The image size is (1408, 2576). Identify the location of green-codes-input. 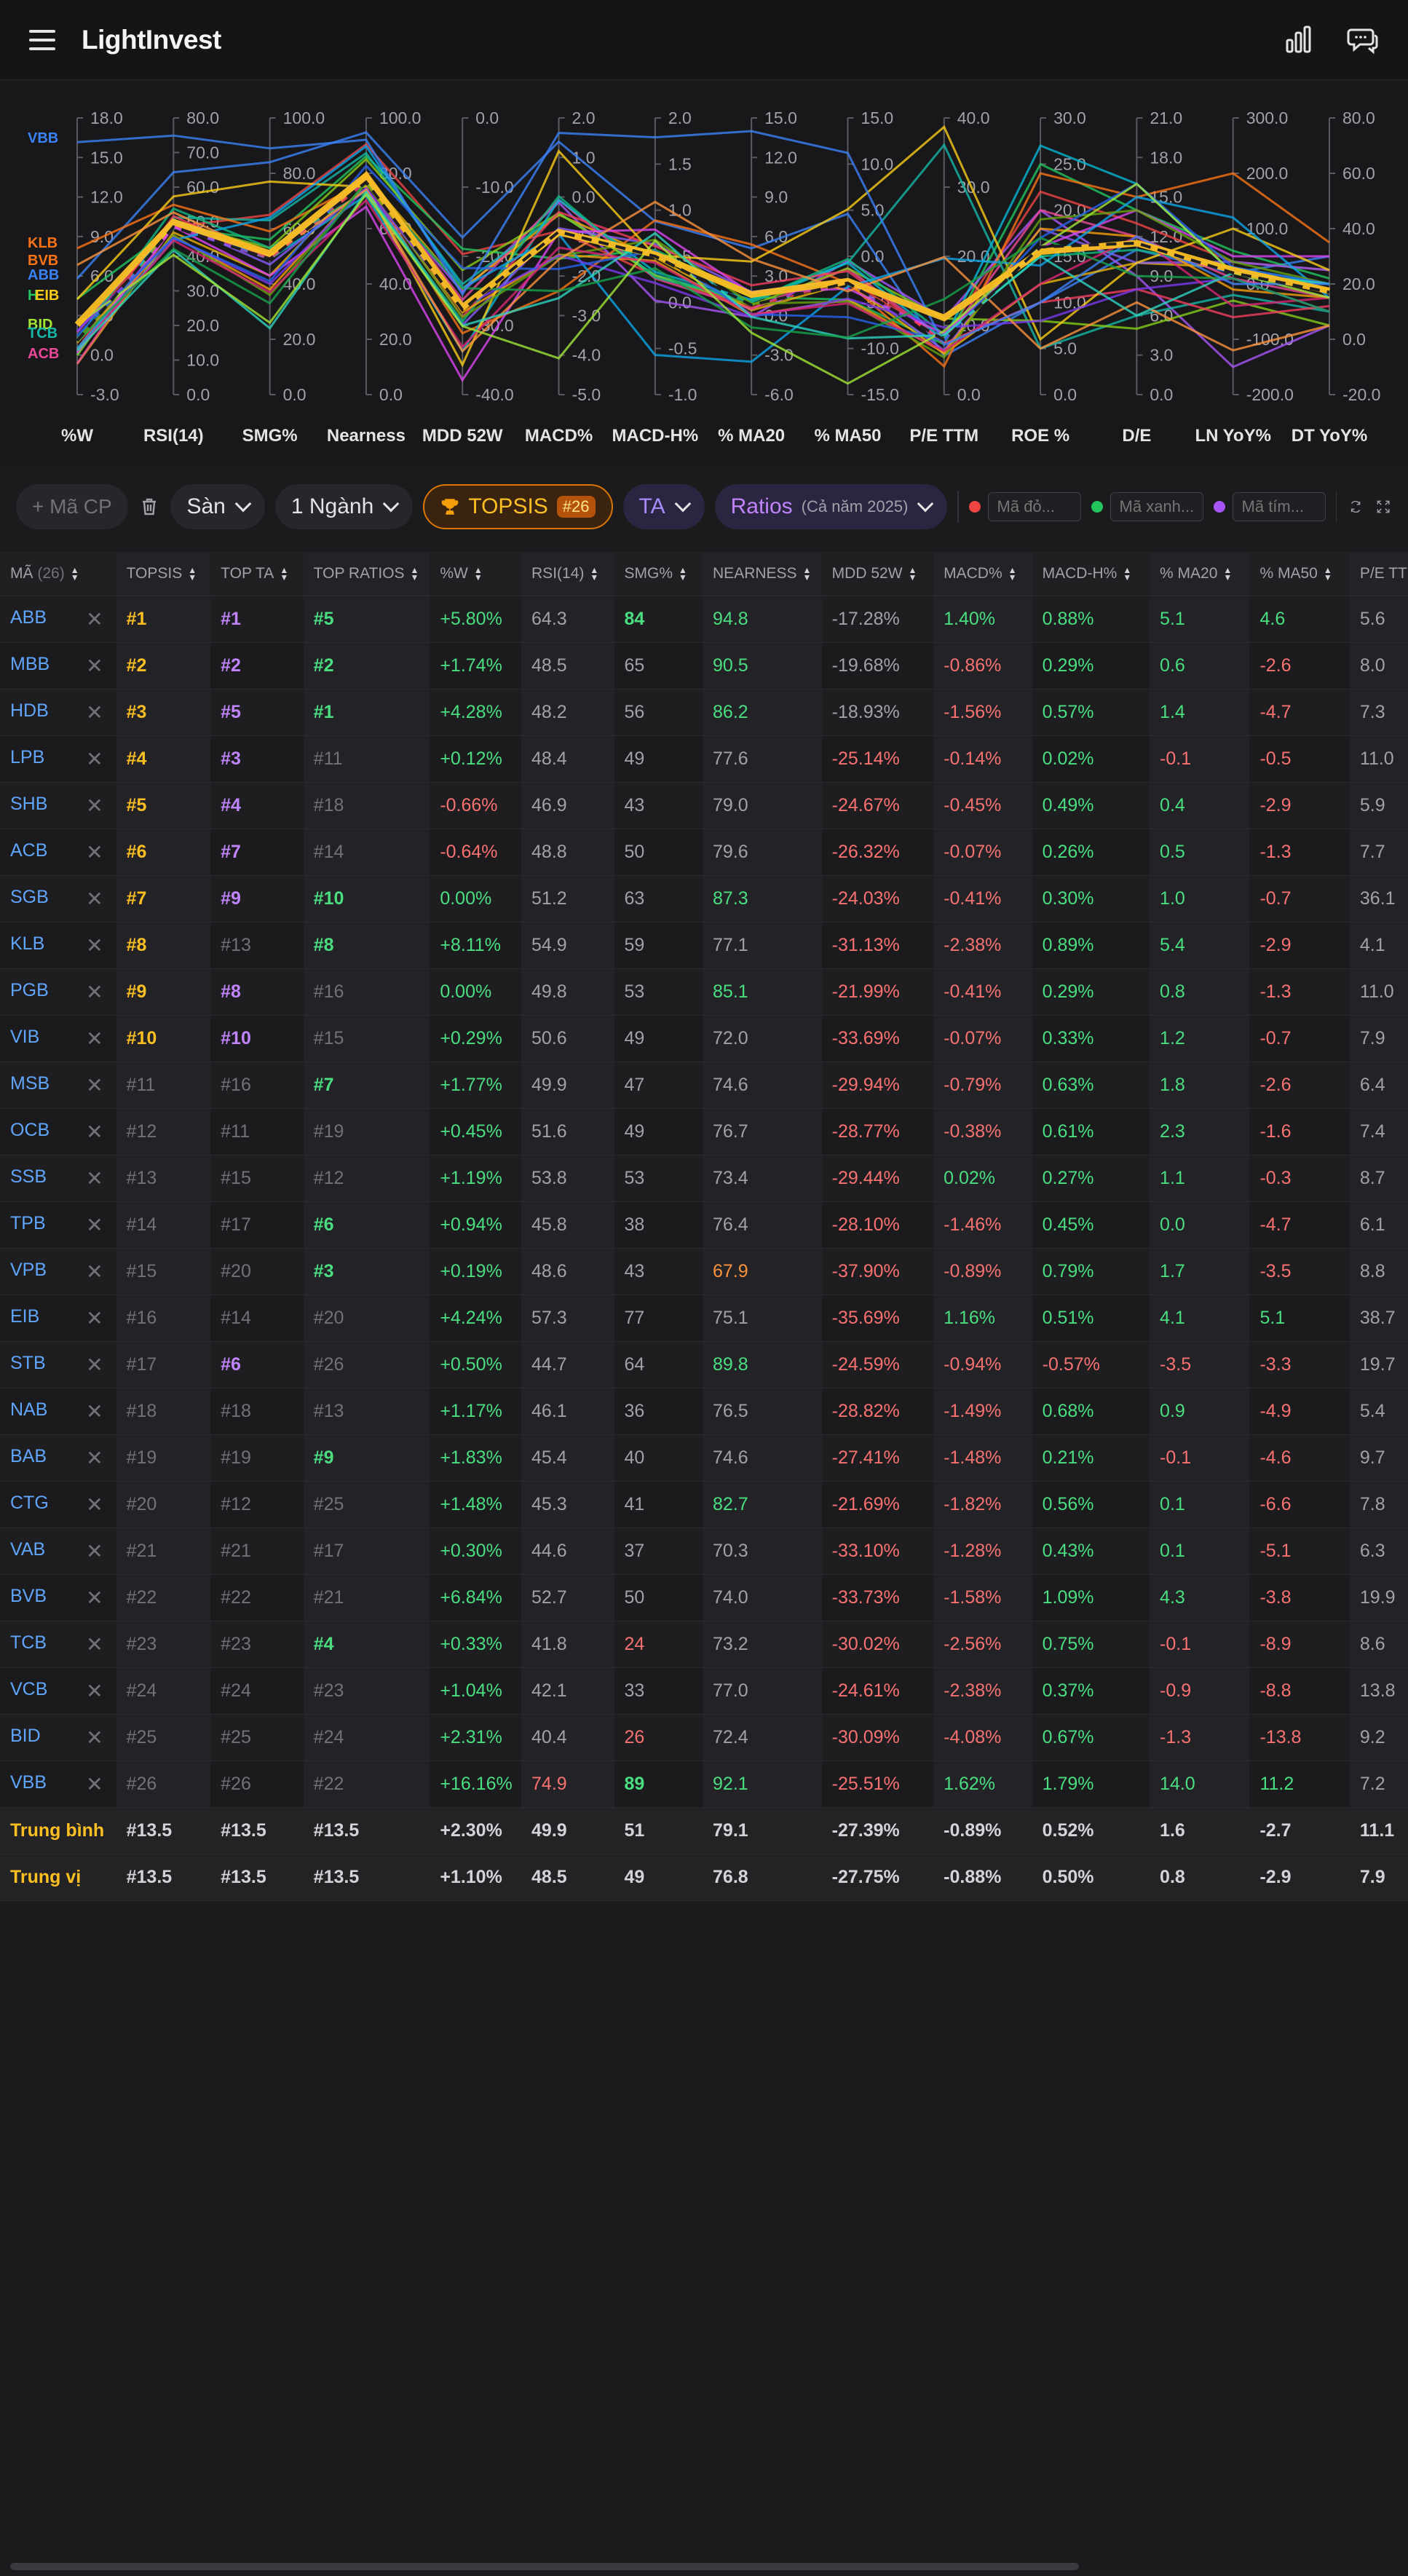
(1156, 507).